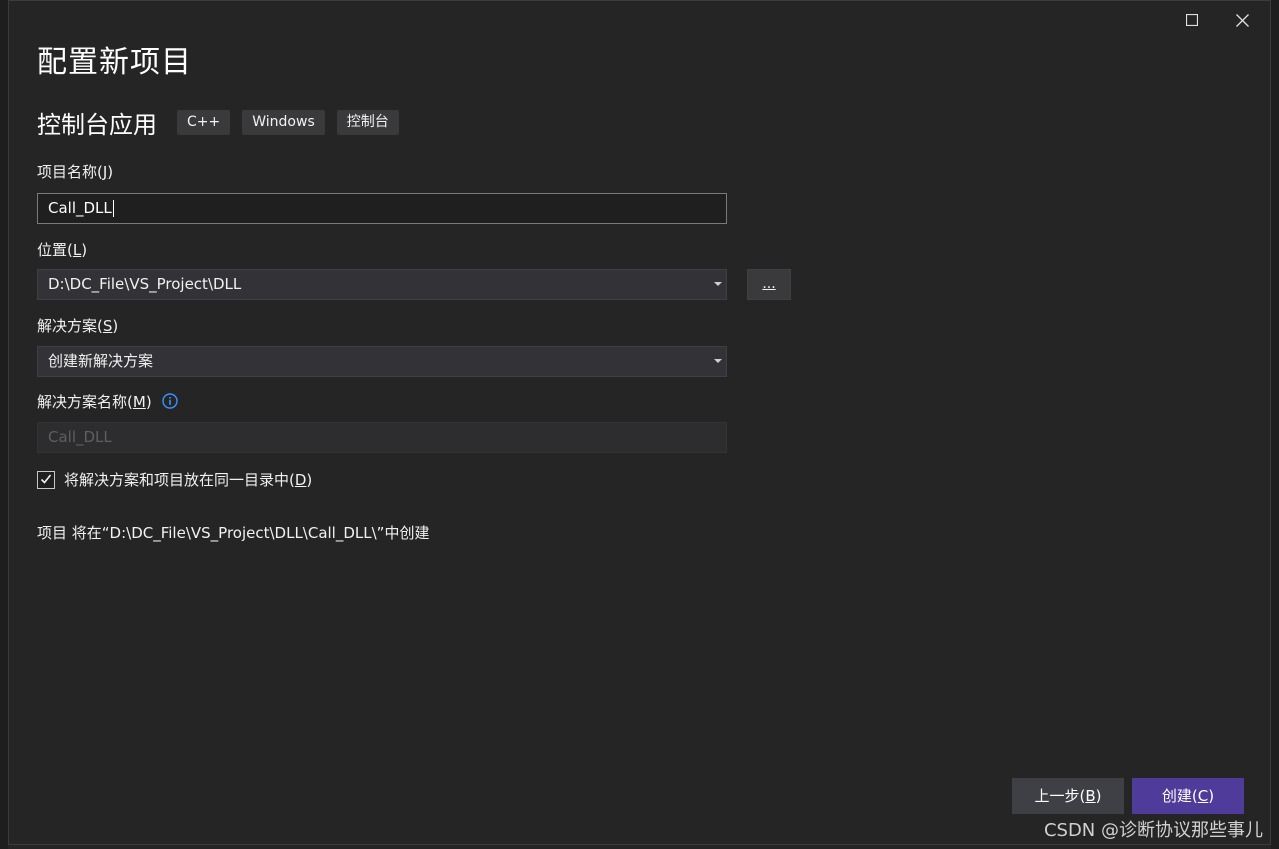 The height and width of the screenshot is (849, 1279). I want to click on create-accel: C, so click(1203, 796).